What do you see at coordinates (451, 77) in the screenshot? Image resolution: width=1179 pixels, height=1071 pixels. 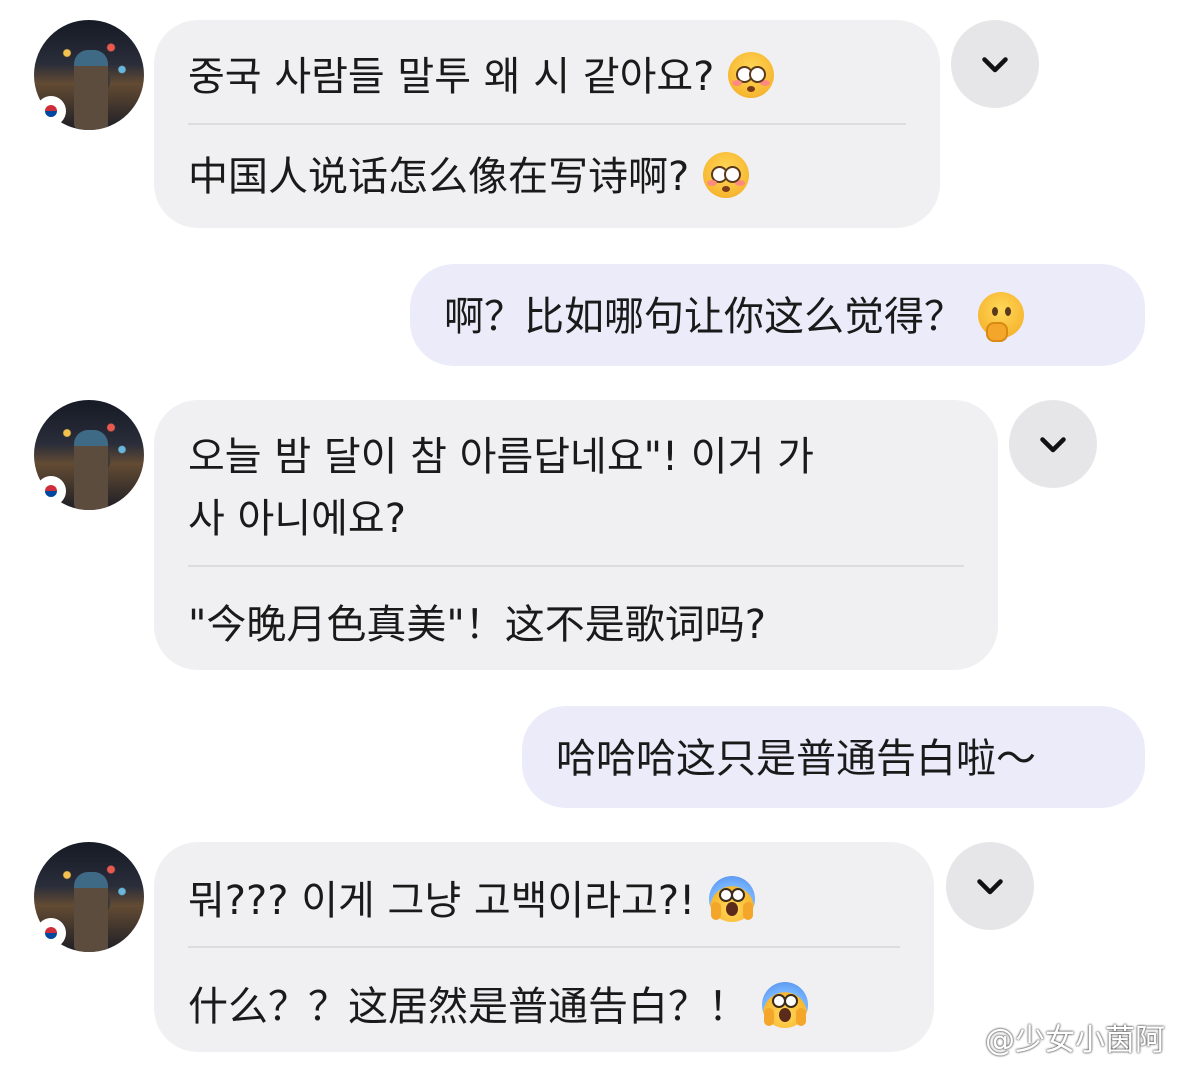 I see `message-korean-text: 중국 사람들 말투 왜 시 같아요?` at bounding box center [451, 77].